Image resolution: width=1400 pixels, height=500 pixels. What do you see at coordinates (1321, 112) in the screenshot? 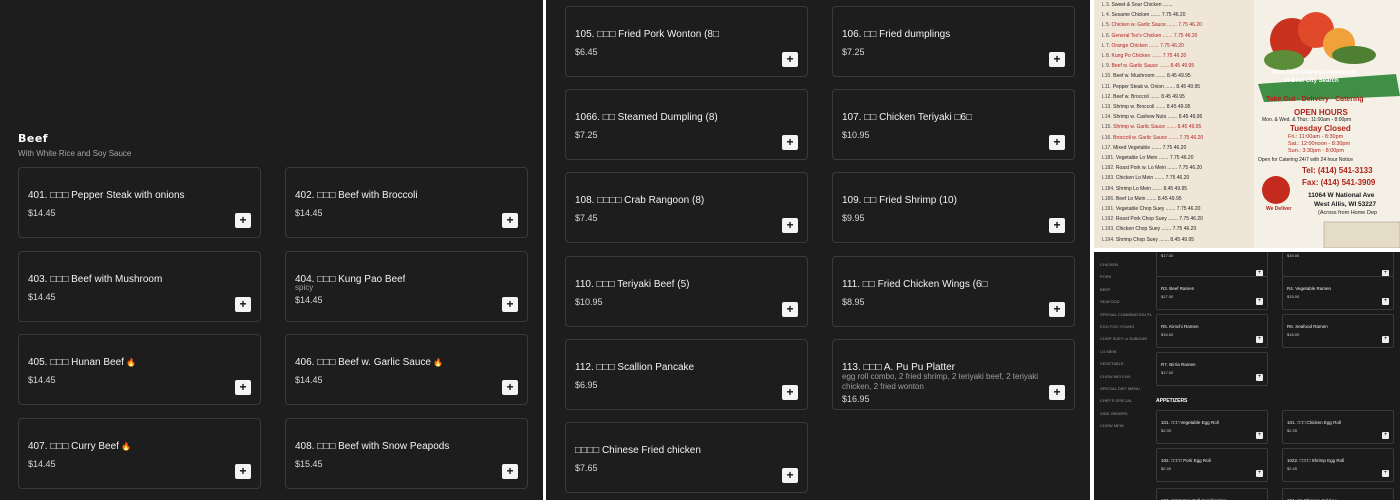
I see `hours-title: OPEN HOURS` at bounding box center [1321, 112].